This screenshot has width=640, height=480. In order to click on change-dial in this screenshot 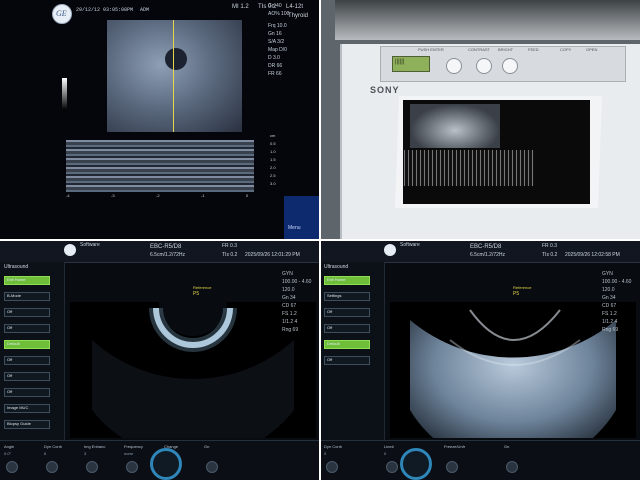, I will do `click(166, 464)`.